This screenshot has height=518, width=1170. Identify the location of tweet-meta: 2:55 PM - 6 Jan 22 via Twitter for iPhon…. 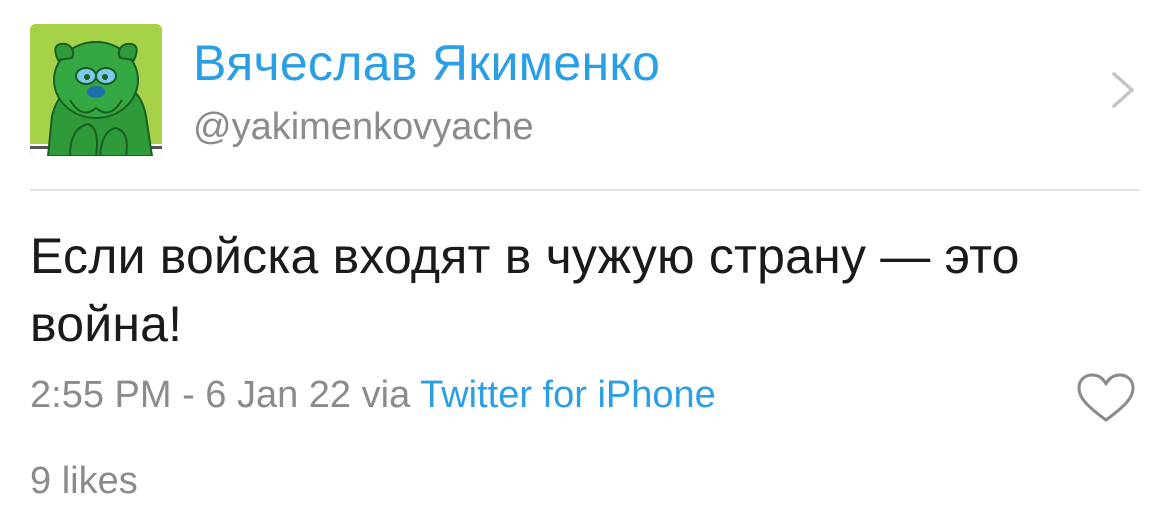
(373, 395).